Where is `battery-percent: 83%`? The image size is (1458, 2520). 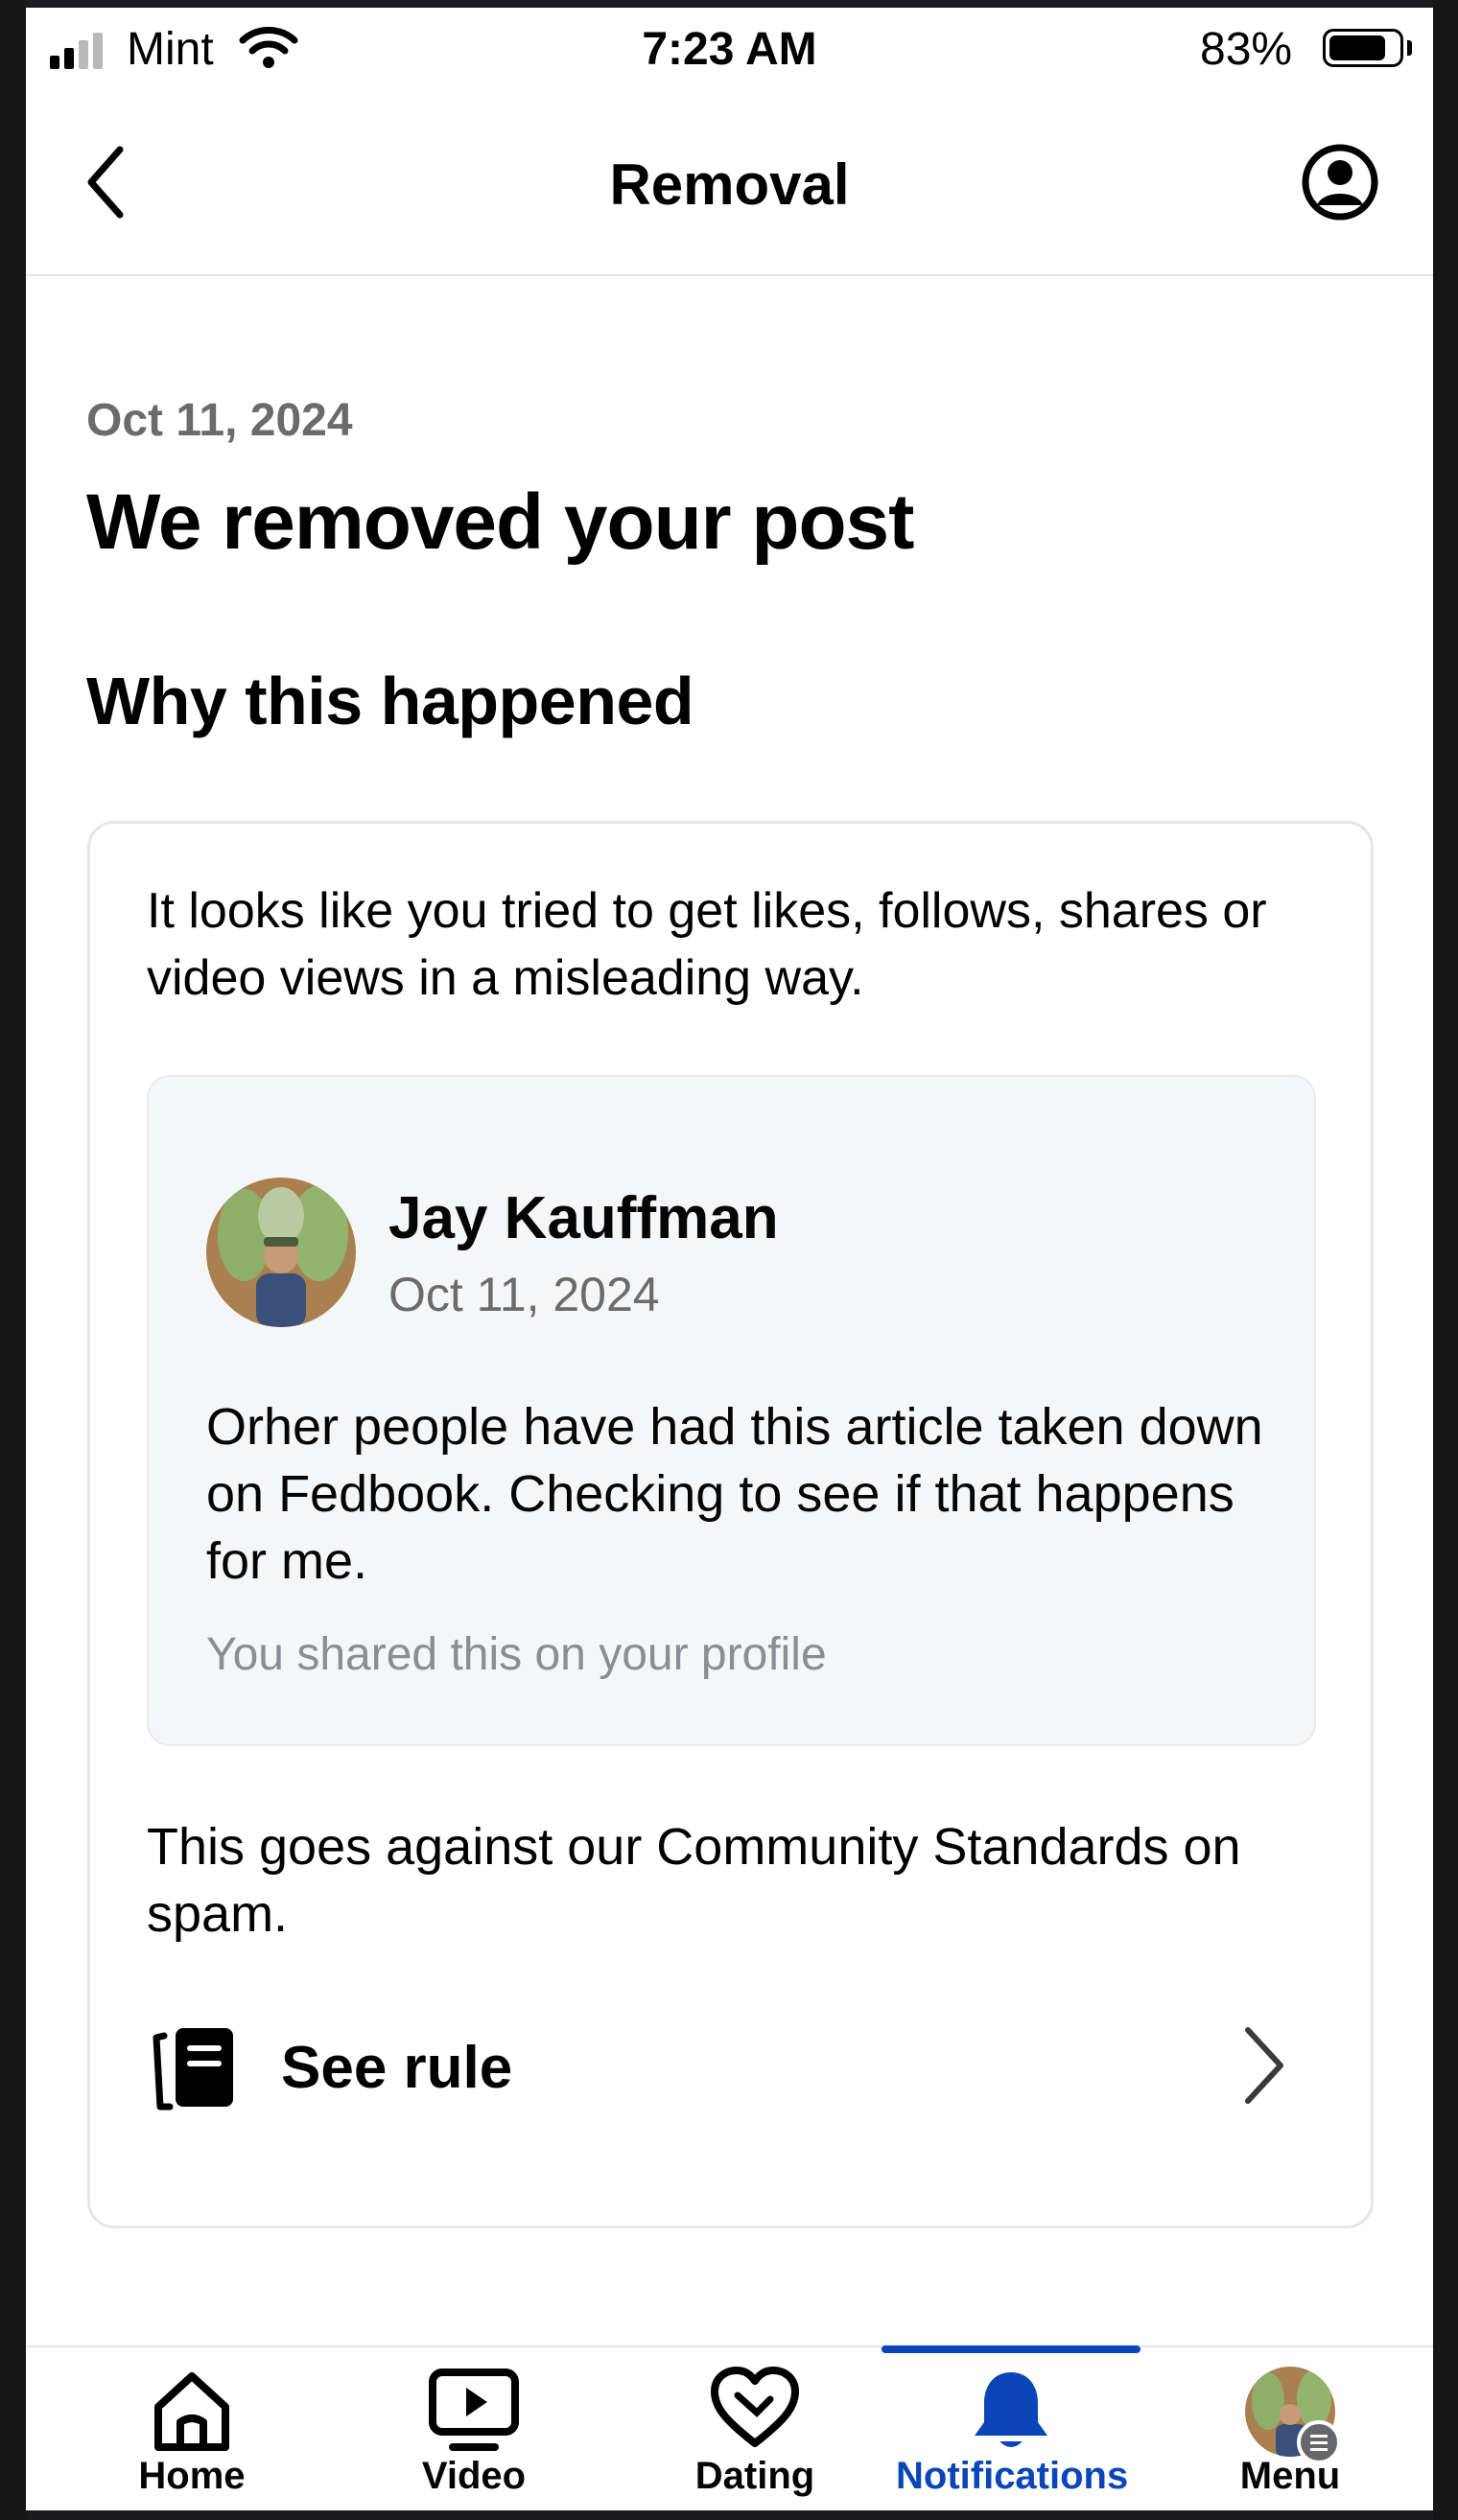
battery-percent: 83% is located at coordinates (1246, 49).